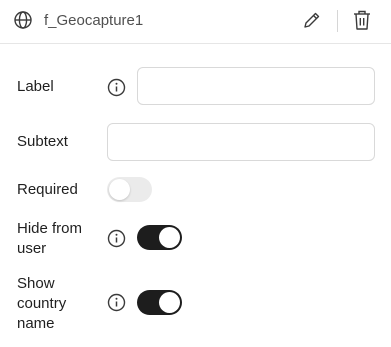 The height and width of the screenshot is (347, 391). What do you see at coordinates (50, 228) in the screenshot?
I see `hide-from-user-label-line1: Hide from` at bounding box center [50, 228].